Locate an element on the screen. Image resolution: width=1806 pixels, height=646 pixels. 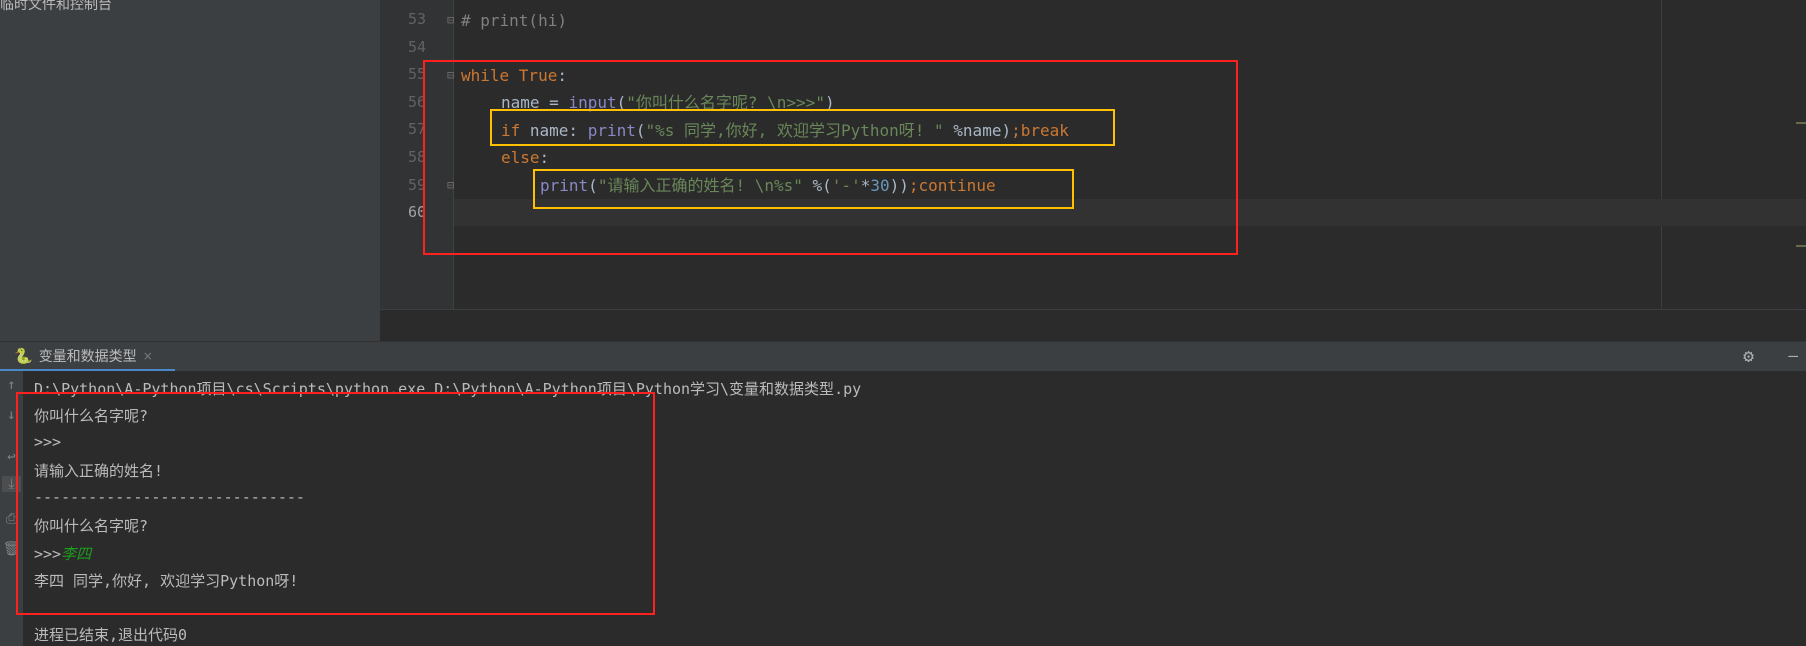
line-number: 56 is located at coordinates (416, 102).